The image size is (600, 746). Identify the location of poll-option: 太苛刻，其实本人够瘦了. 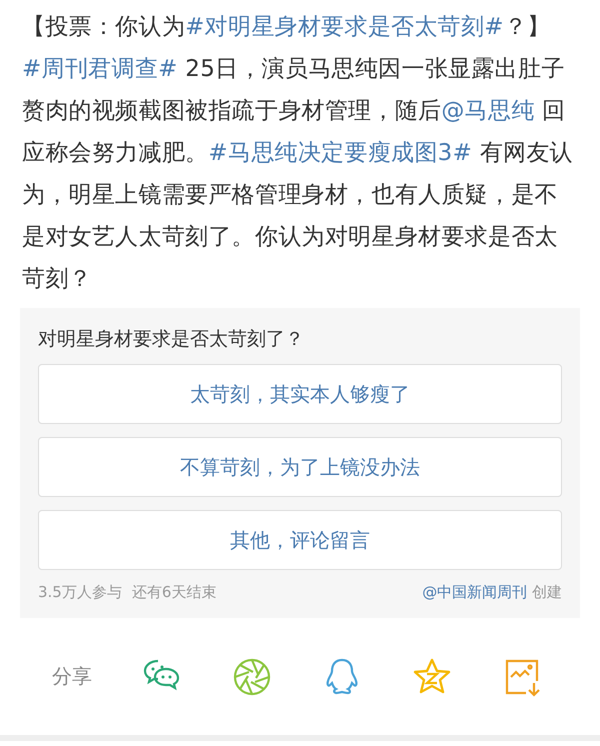
(300, 394).